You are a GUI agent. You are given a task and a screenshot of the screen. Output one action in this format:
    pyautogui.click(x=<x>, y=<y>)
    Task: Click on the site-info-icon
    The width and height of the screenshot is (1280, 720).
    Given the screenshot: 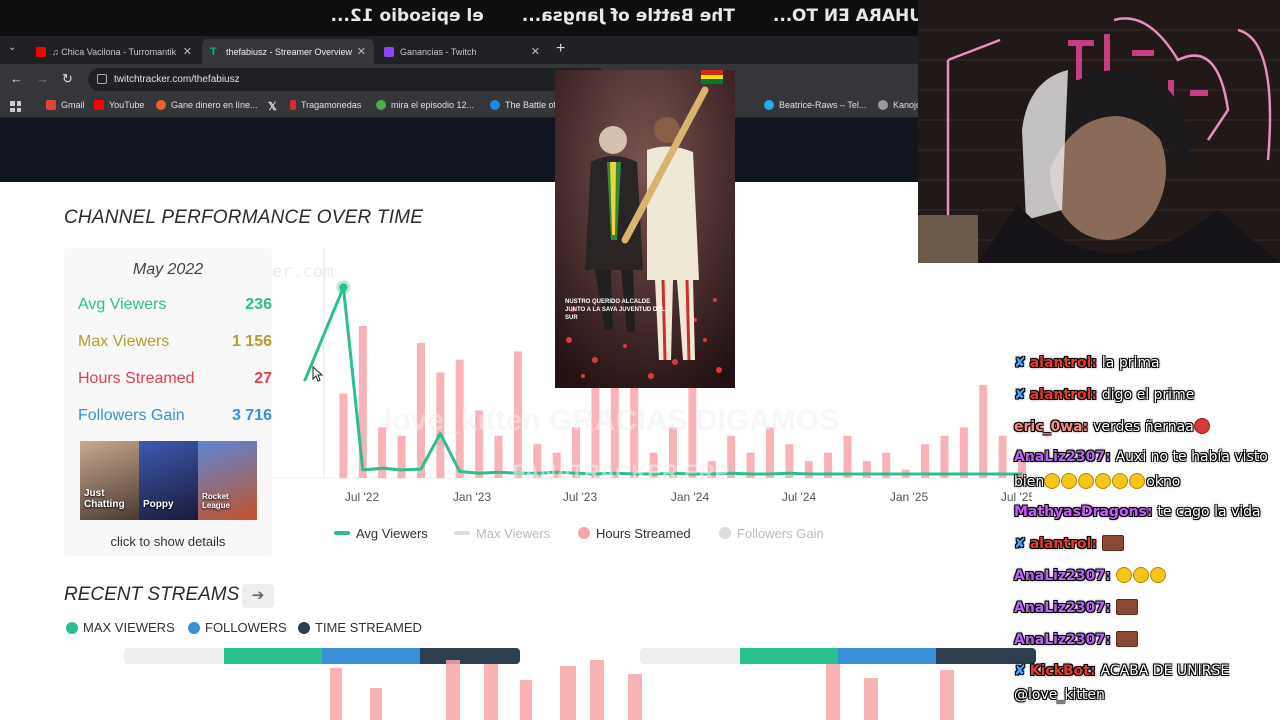 What is the action you would take?
    pyautogui.click(x=102, y=79)
    